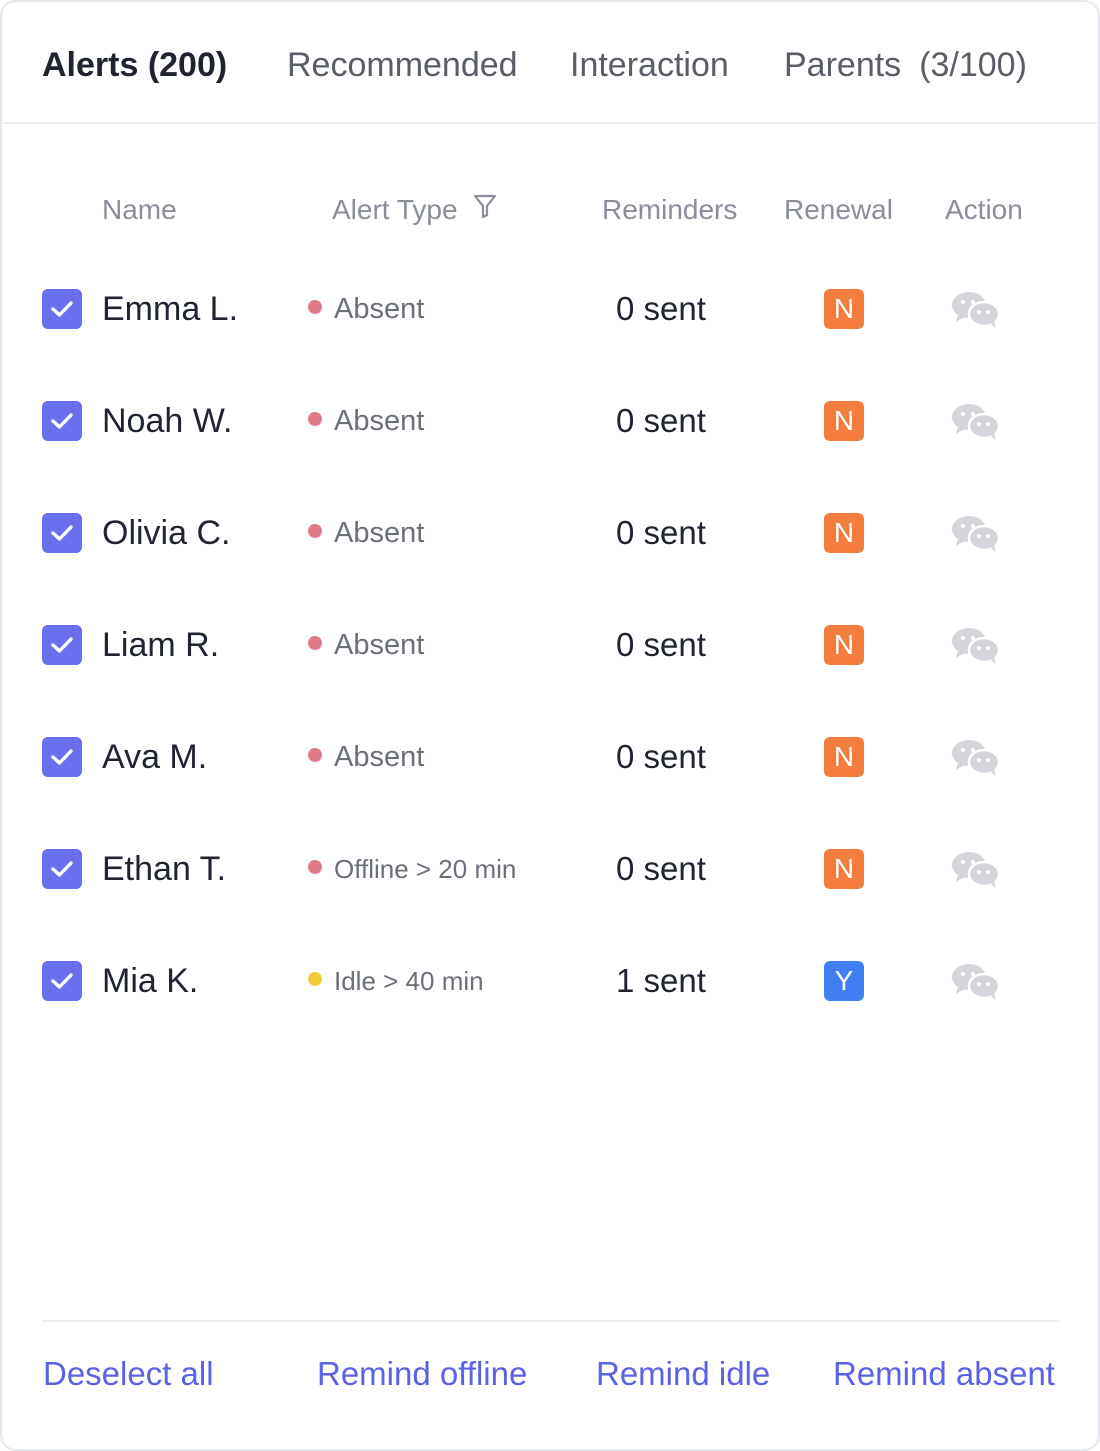 The width and height of the screenshot is (1100, 1451). What do you see at coordinates (973, 65) in the screenshot?
I see `tab-parents-count: (3/100)` at bounding box center [973, 65].